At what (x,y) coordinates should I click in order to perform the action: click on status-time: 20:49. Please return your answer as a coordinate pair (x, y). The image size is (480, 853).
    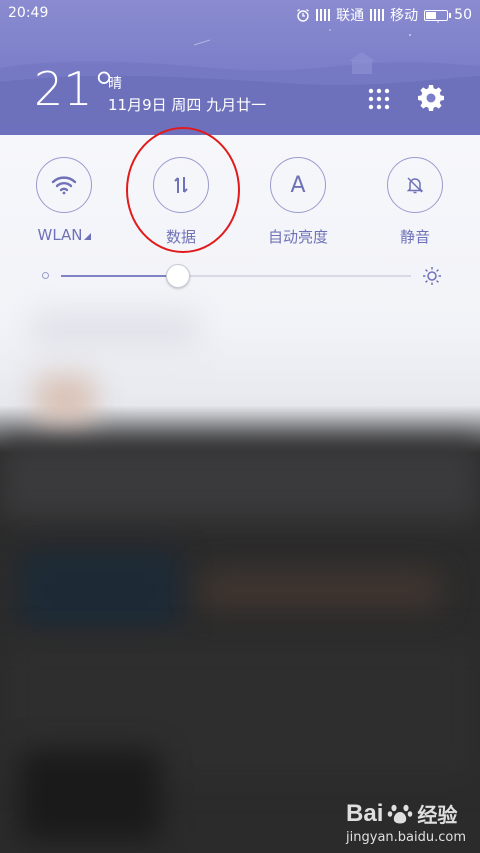
    Looking at the image, I should click on (28, 13).